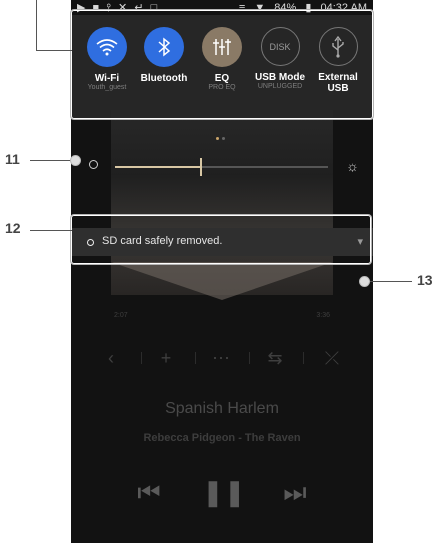 This screenshot has height=543, width=441. I want to click on previous-icon: ⏮, so click(149, 492).